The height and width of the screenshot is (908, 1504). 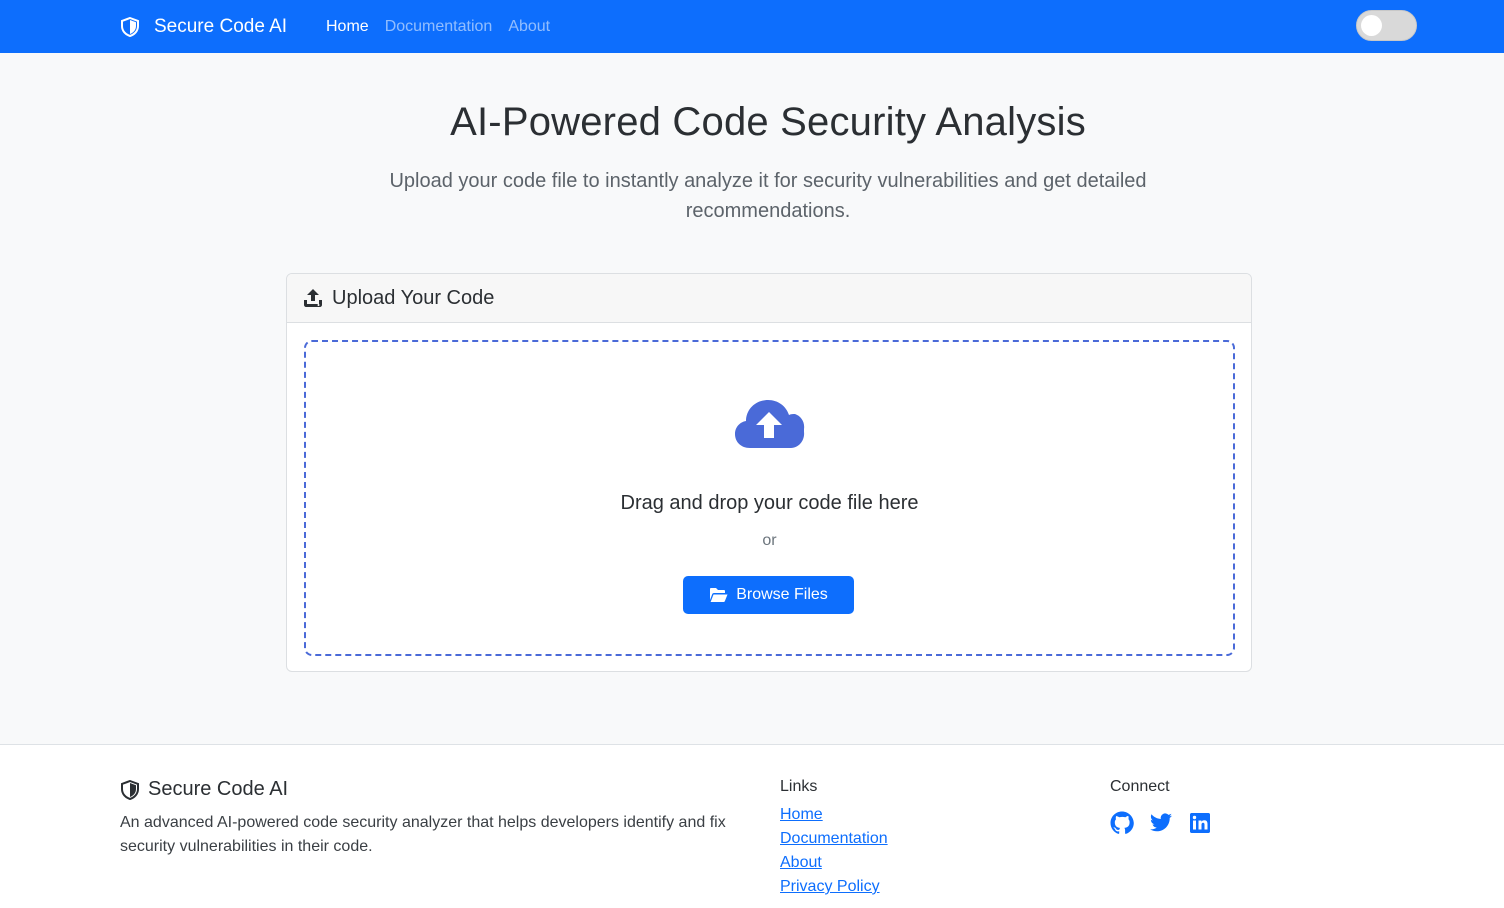 I want to click on upload-card-title: Upload Your Code, so click(x=413, y=297).